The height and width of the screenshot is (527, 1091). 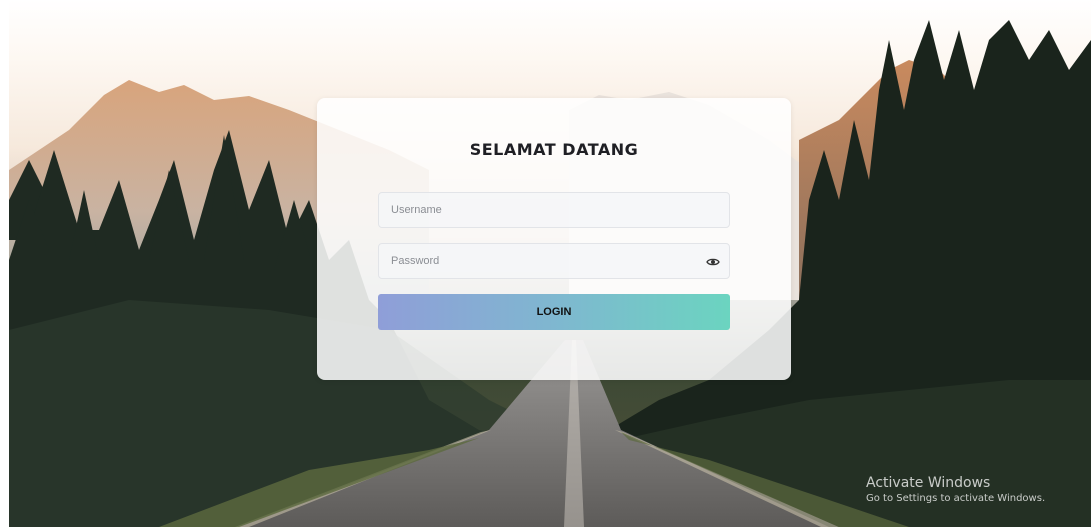 What do you see at coordinates (554, 149) in the screenshot?
I see `login-title: SELAMAT DATANG` at bounding box center [554, 149].